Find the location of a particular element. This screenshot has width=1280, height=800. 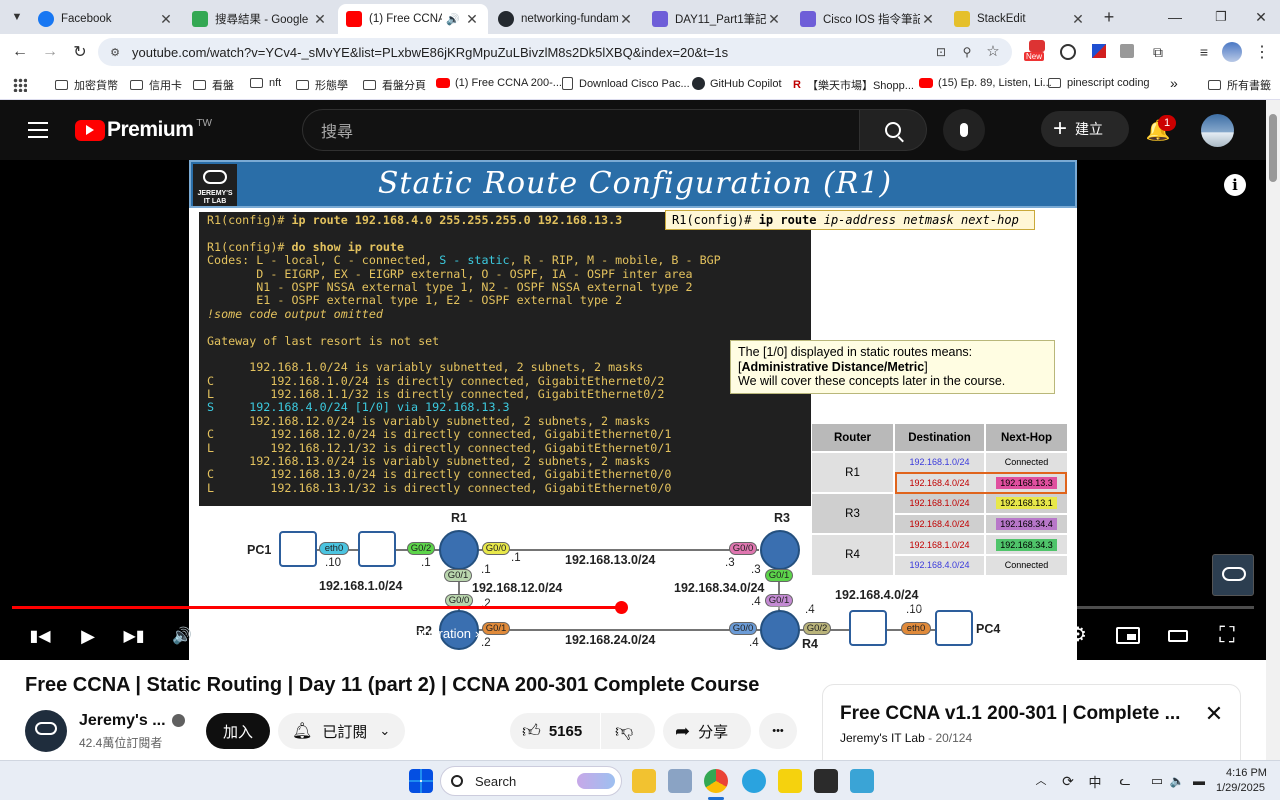

battery-icon: ▬ is located at coordinates (1199, 781).